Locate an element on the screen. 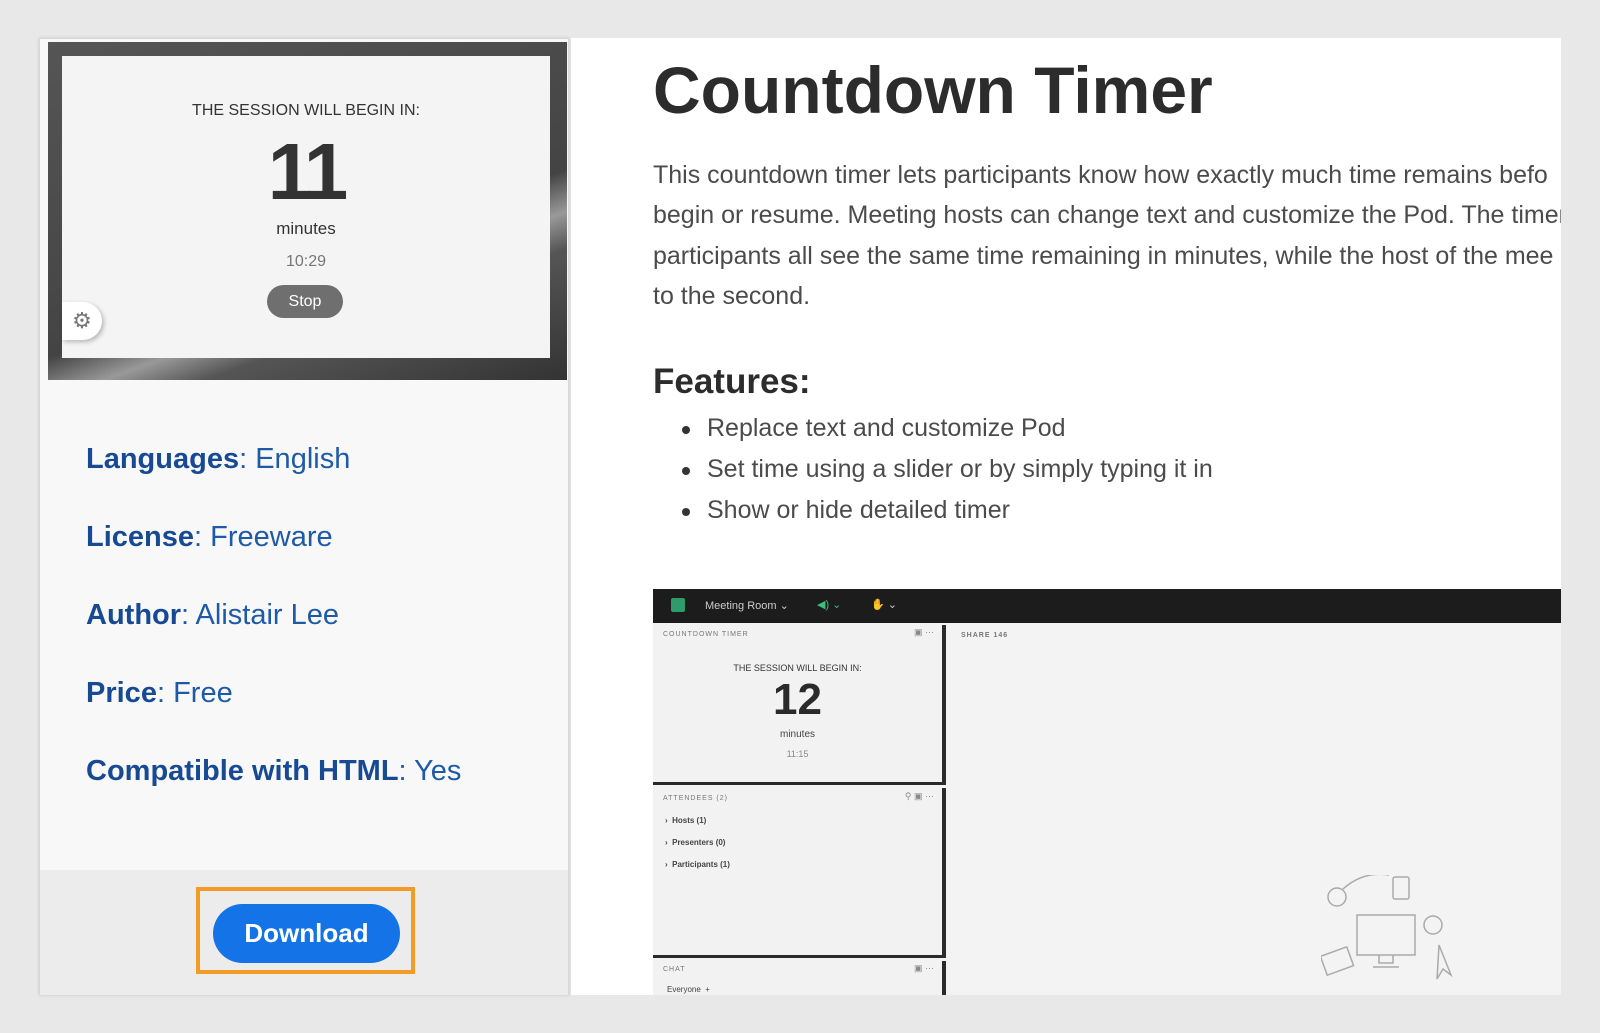 This screenshot has width=1600, height=1033. preview-time: 10:29 is located at coordinates (306, 261).